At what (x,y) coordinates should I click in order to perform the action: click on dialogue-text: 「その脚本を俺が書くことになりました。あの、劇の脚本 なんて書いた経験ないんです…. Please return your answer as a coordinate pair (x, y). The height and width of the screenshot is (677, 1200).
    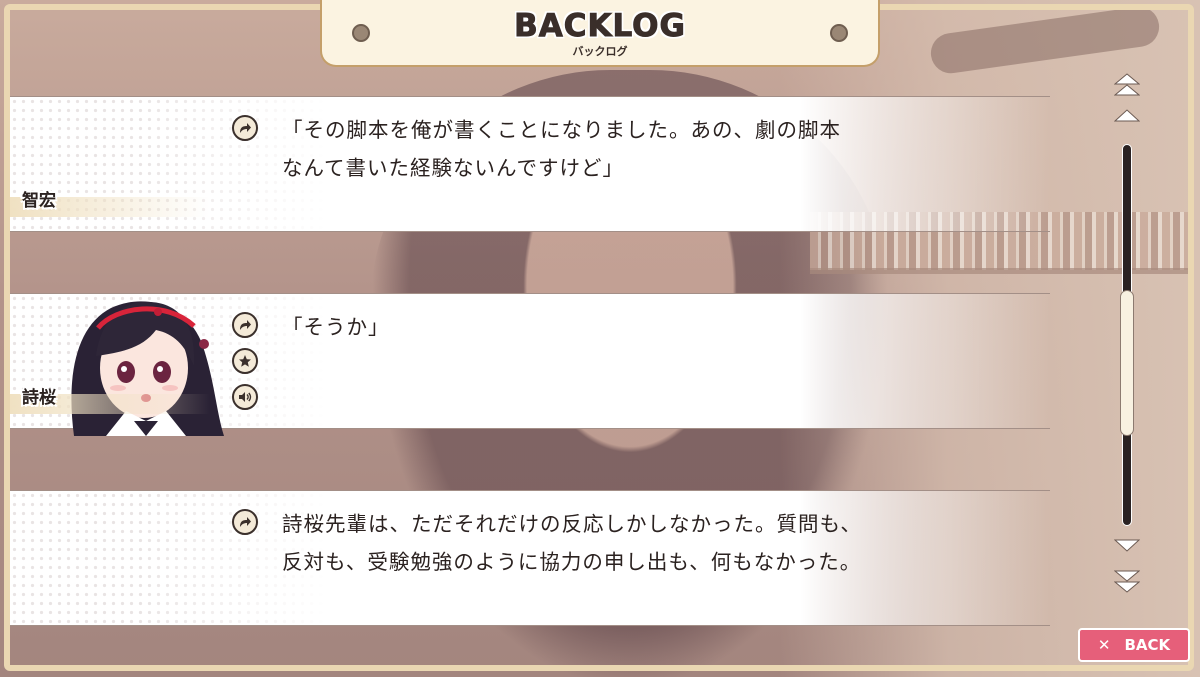
    Looking at the image, I should click on (561, 149).